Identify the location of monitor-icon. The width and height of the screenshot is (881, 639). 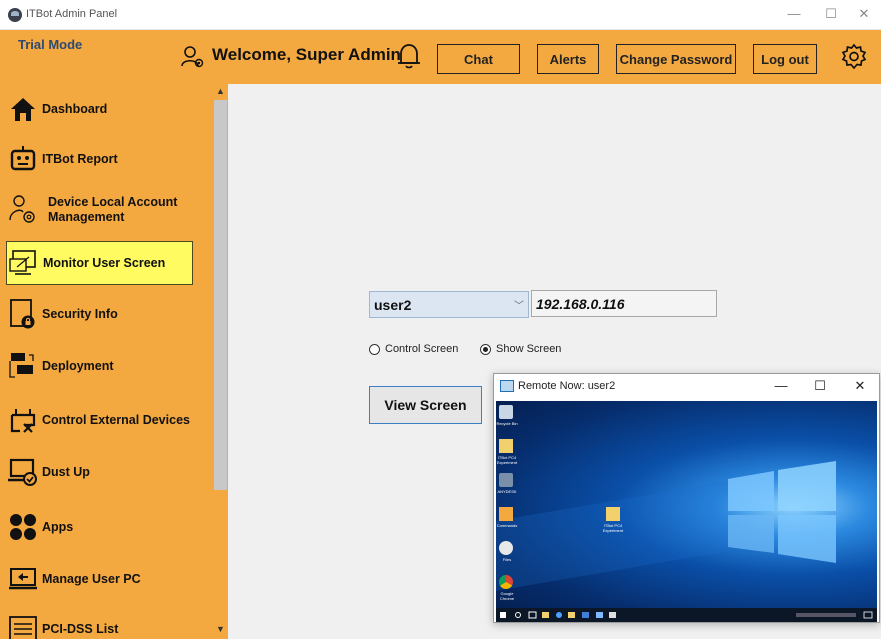
(24, 263).